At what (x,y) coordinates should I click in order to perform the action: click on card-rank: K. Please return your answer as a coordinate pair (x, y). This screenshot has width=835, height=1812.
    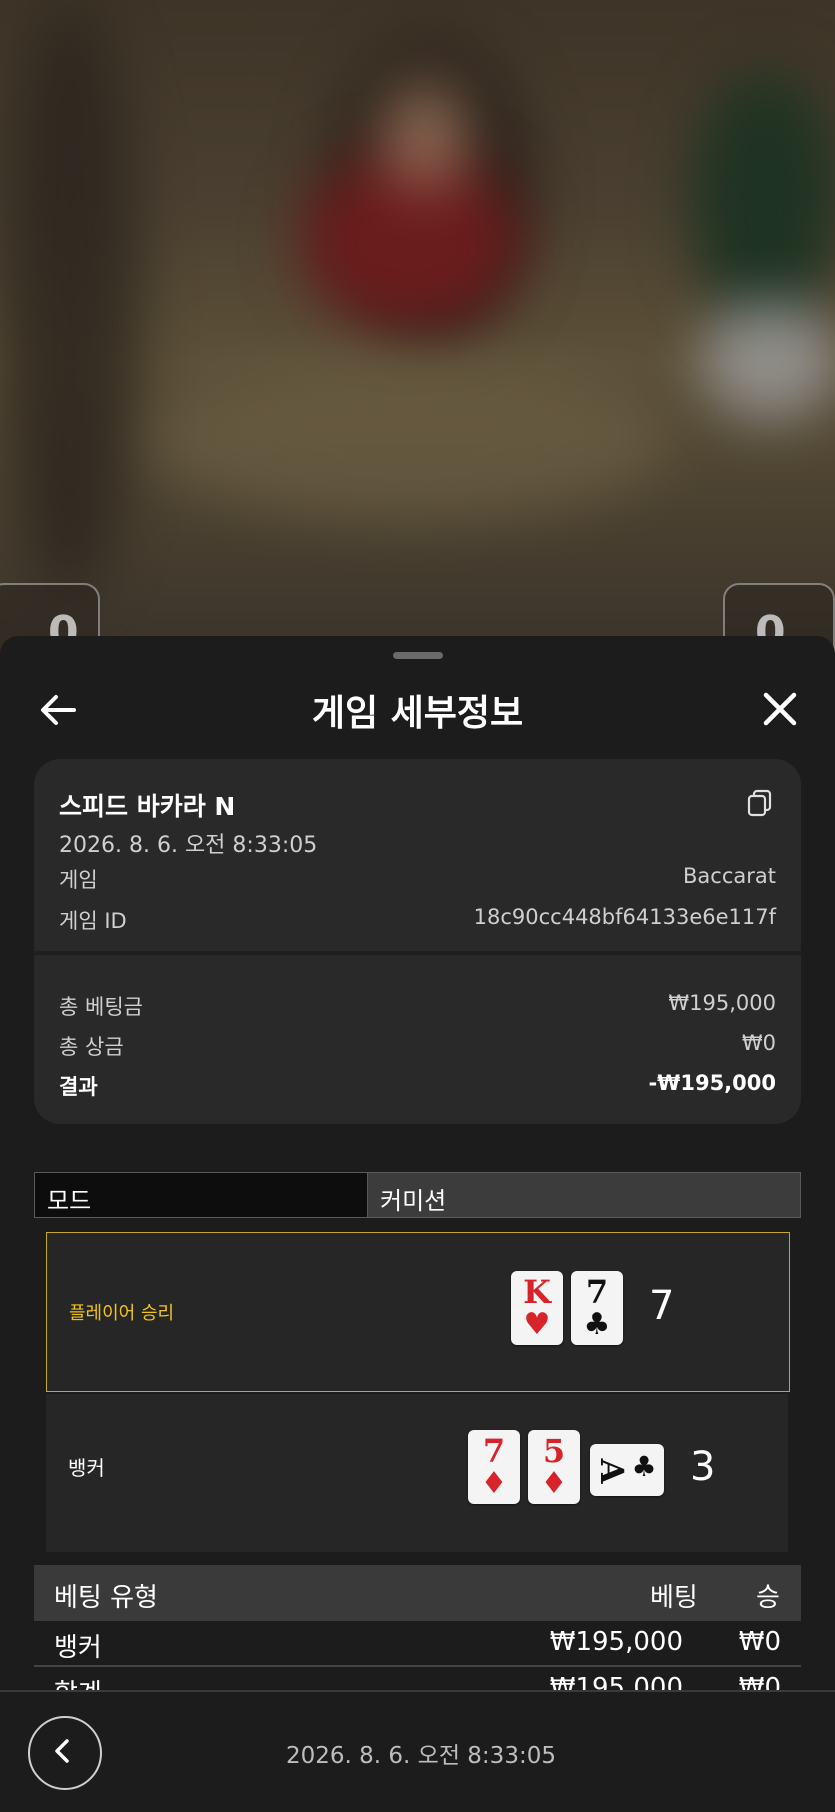
    Looking at the image, I should click on (537, 1292).